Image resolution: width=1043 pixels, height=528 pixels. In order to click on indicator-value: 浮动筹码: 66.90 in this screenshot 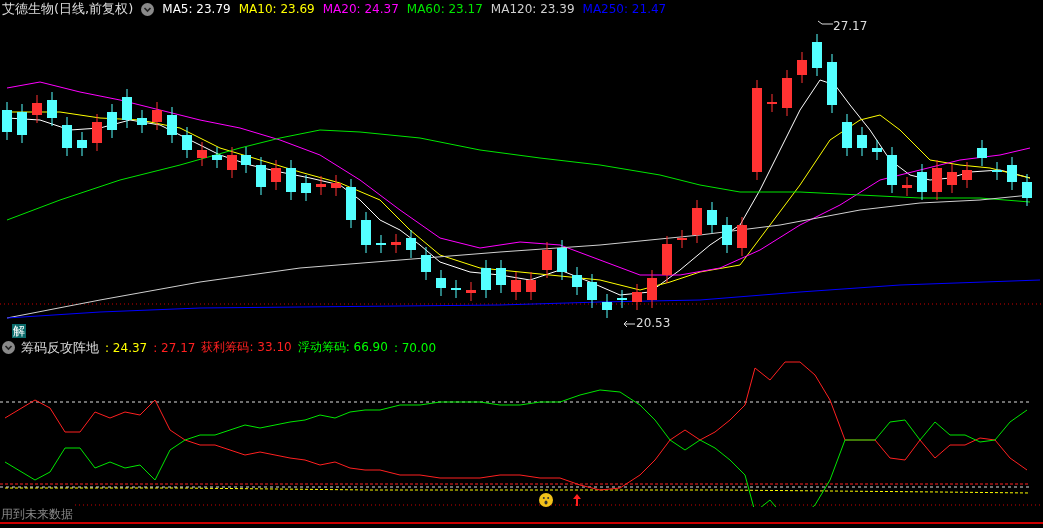, I will do `click(342, 347)`.